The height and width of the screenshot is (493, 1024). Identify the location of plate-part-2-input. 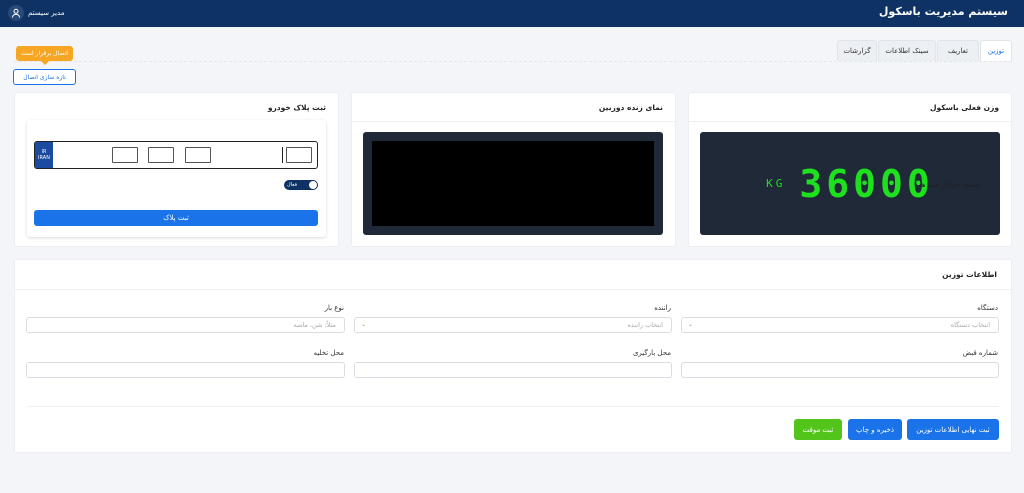
(161, 155).